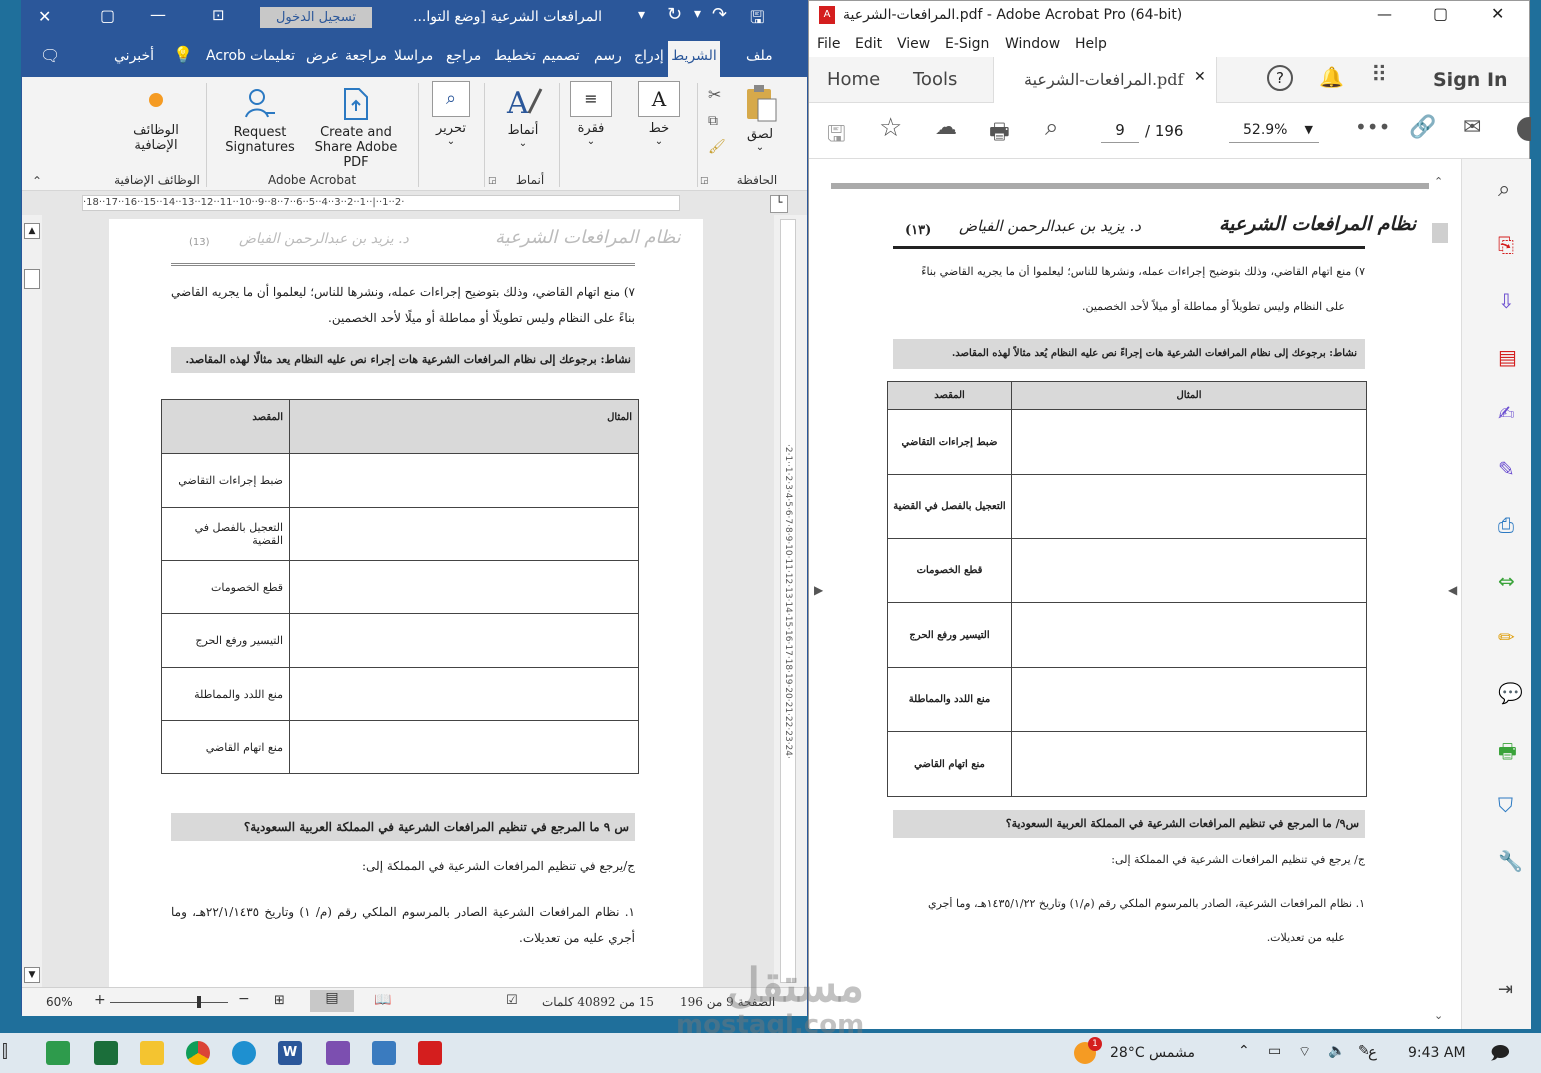  What do you see at coordinates (134, 56) in the screenshot?
I see `tab-tell-me: أخبرني` at bounding box center [134, 56].